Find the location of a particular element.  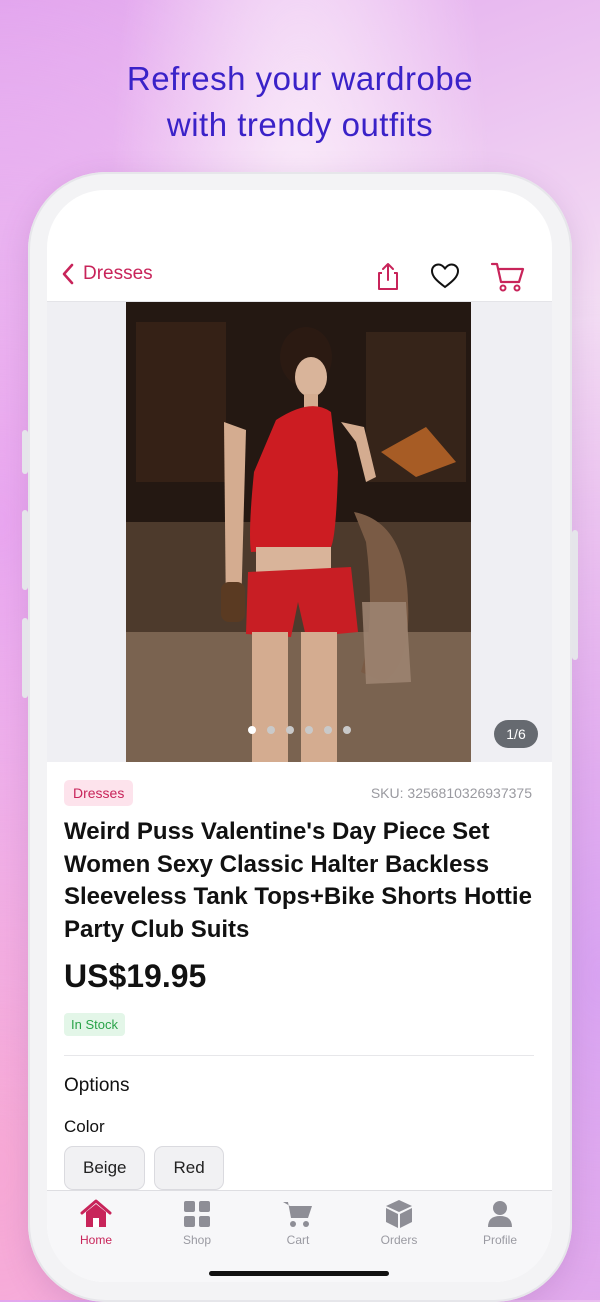

color-option-red: Red is located at coordinates (189, 1168).